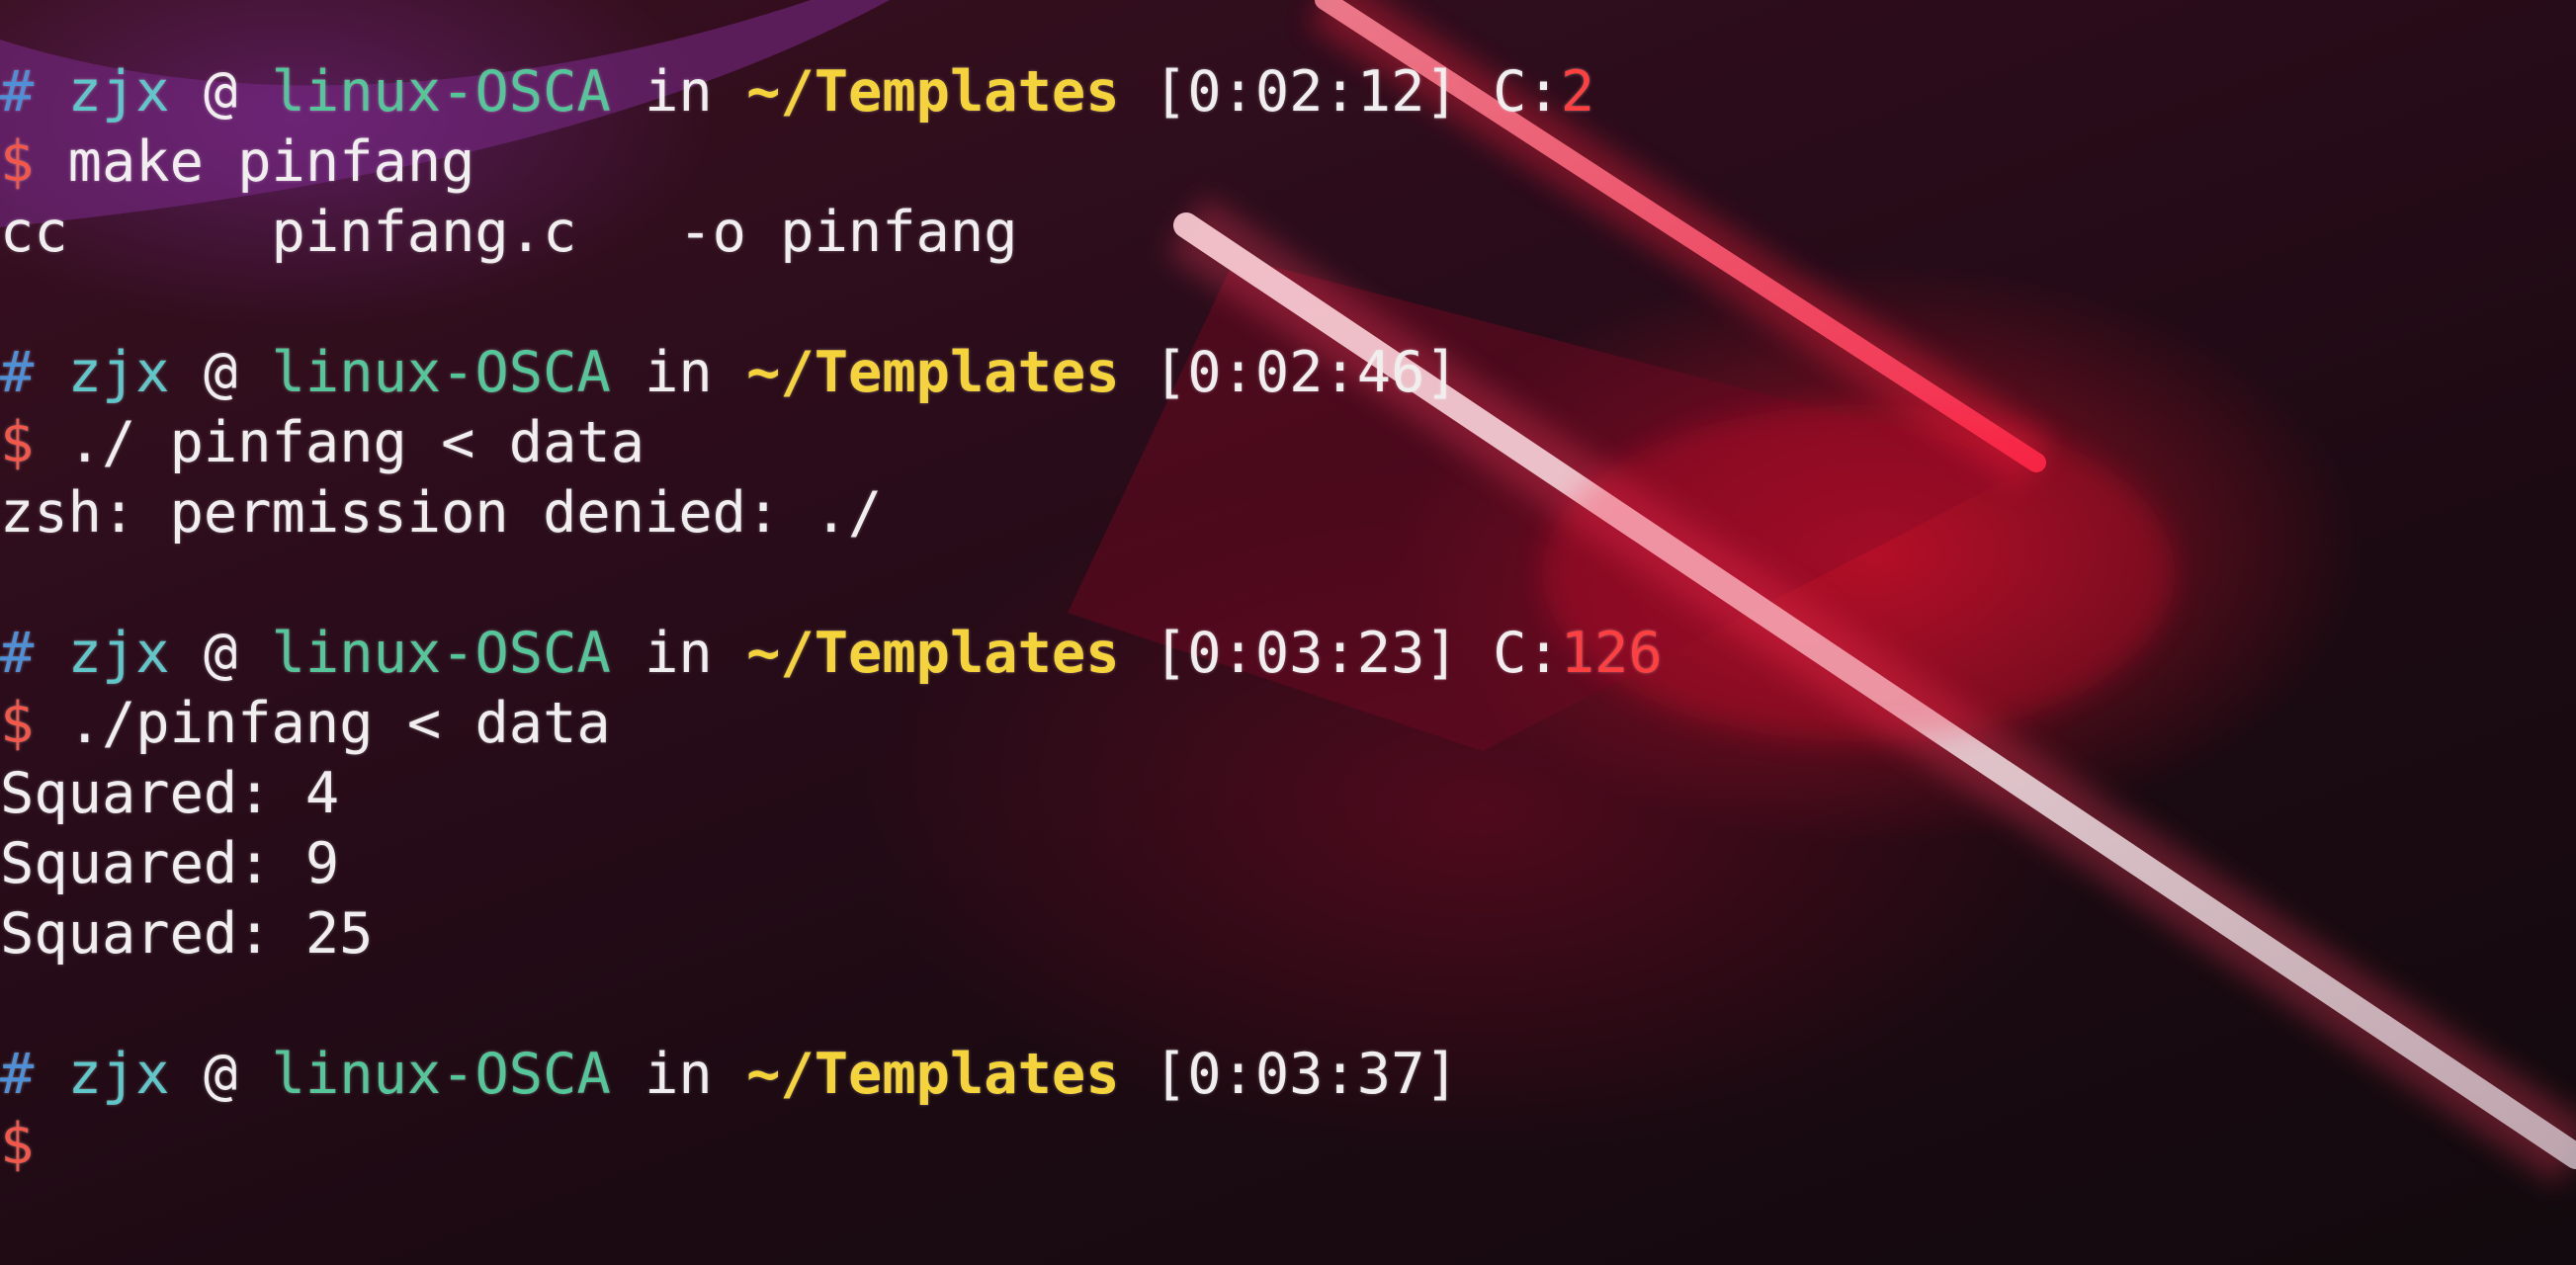  Describe the element at coordinates (1288, 1145) in the screenshot. I see `command-input-line: $` at that location.